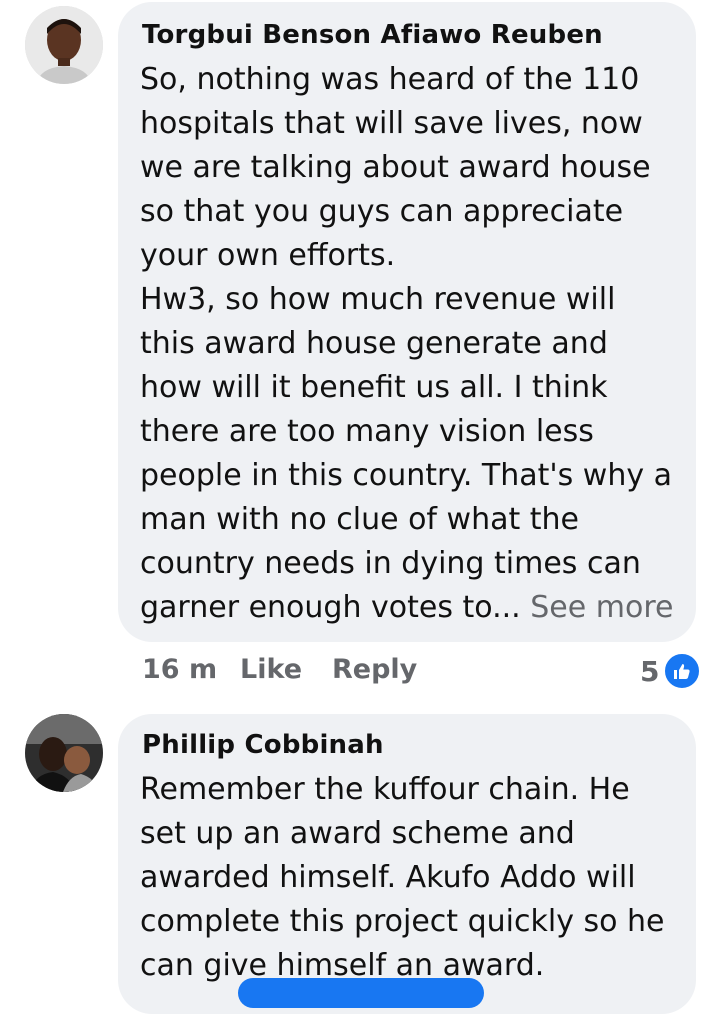 The width and height of the screenshot is (720, 1014). What do you see at coordinates (601, 607) in the screenshot?
I see `see-more-link: See more` at bounding box center [601, 607].